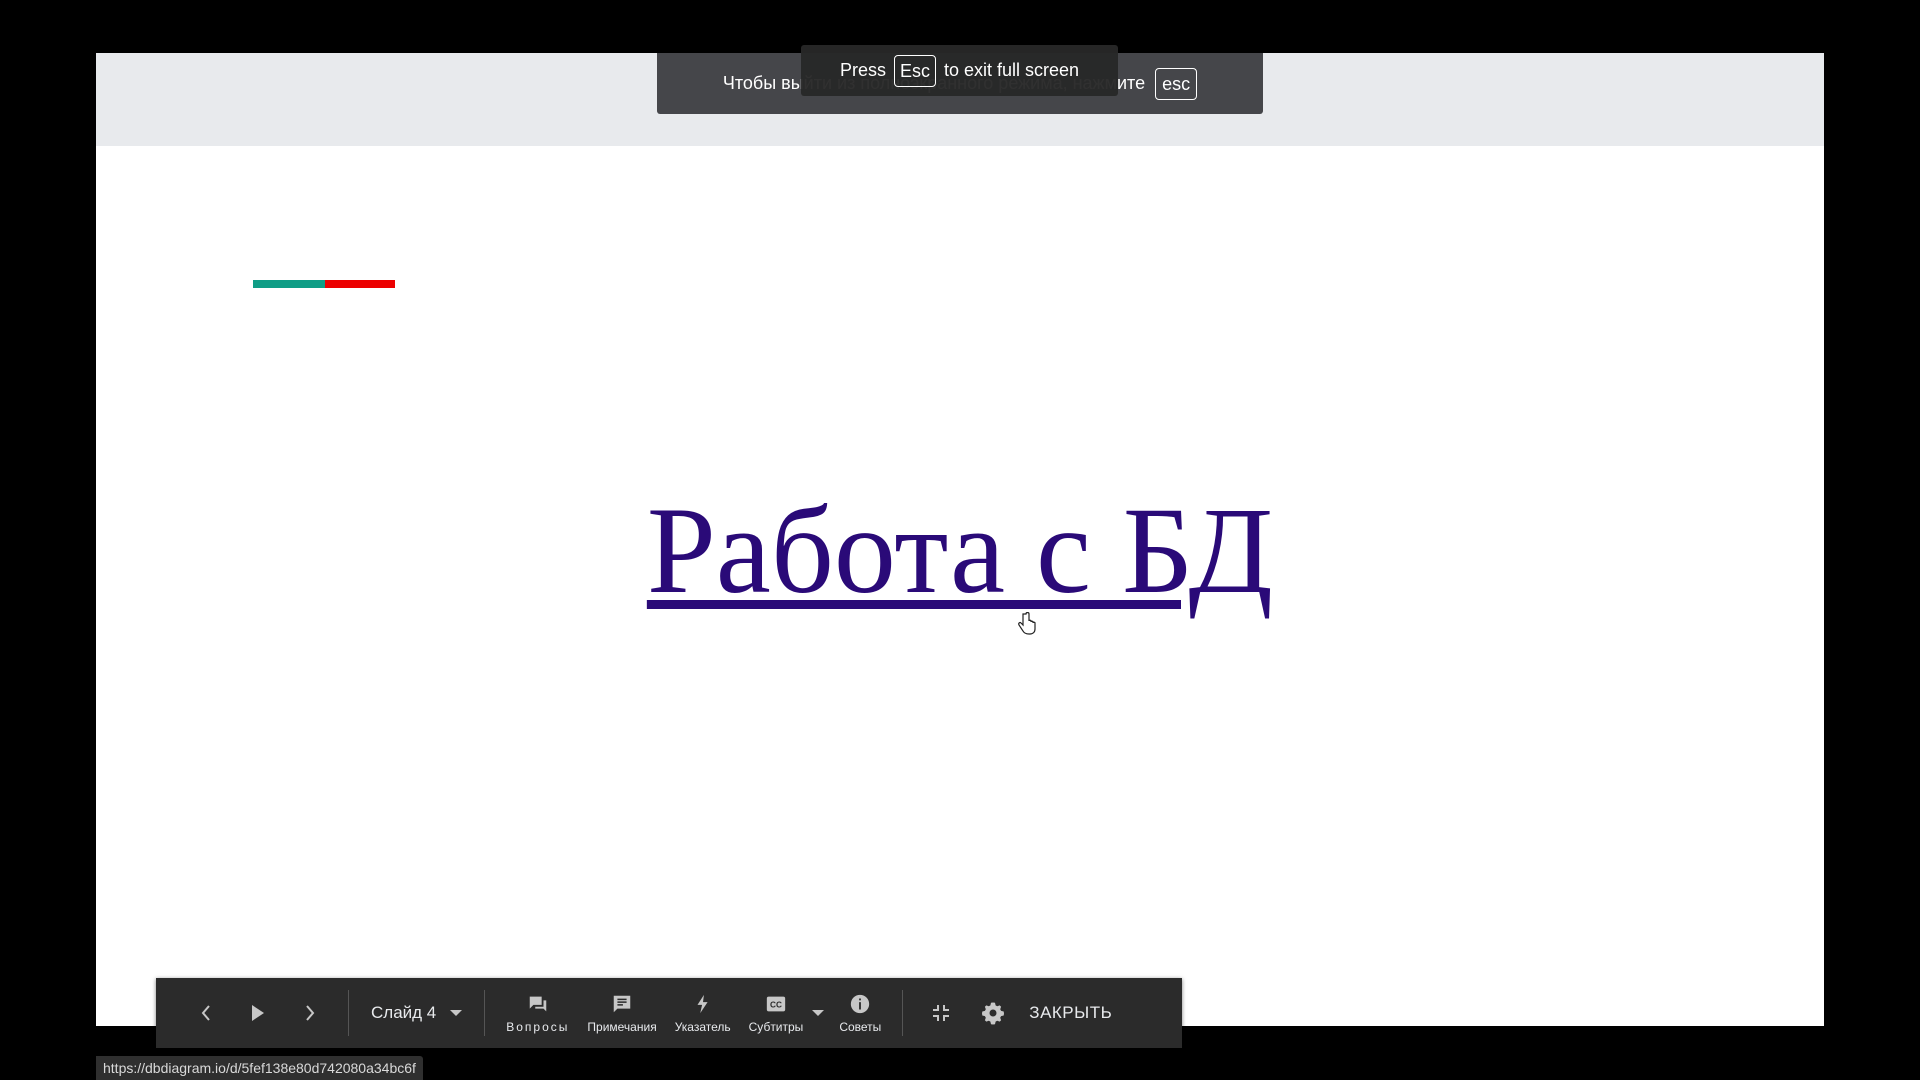 The image size is (1920, 1080). Describe the element at coordinates (404, 1012) in the screenshot. I see `slide-number-label: Слайд 4` at that location.